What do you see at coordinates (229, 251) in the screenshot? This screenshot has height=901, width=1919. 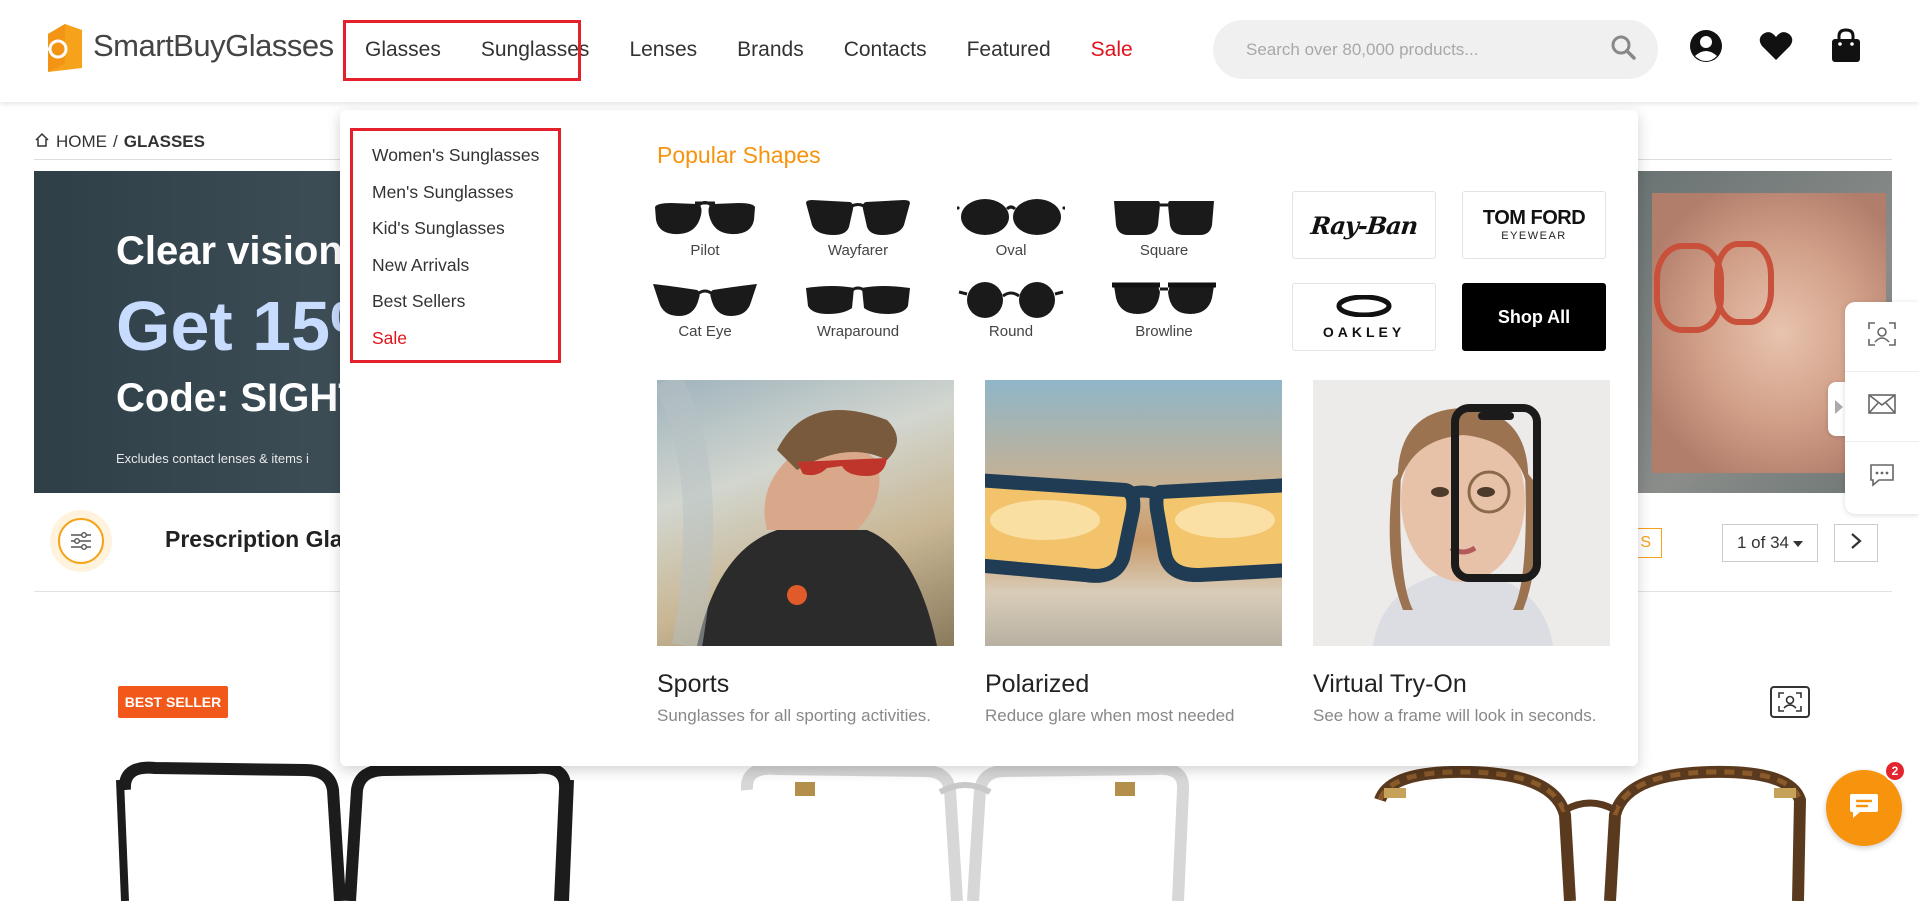 I see `banner-headline: Clear vision` at bounding box center [229, 251].